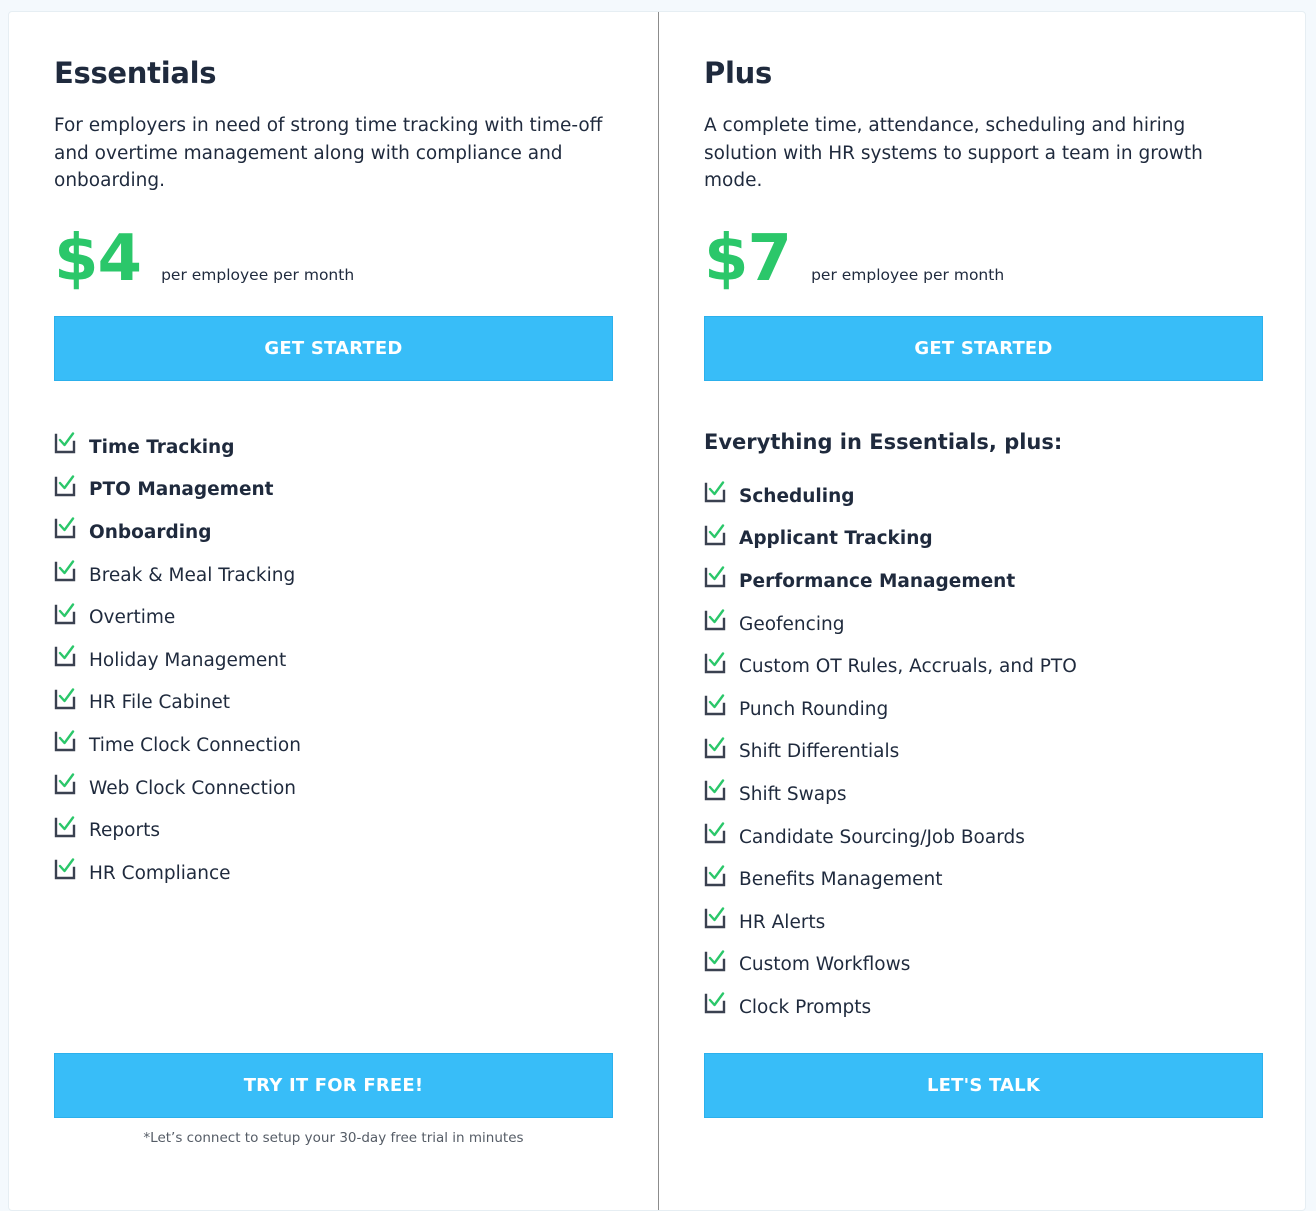 The width and height of the screenshot is (1316, 1211). I want to click on feature-item: Time Clock Connection, so click(177, 745).